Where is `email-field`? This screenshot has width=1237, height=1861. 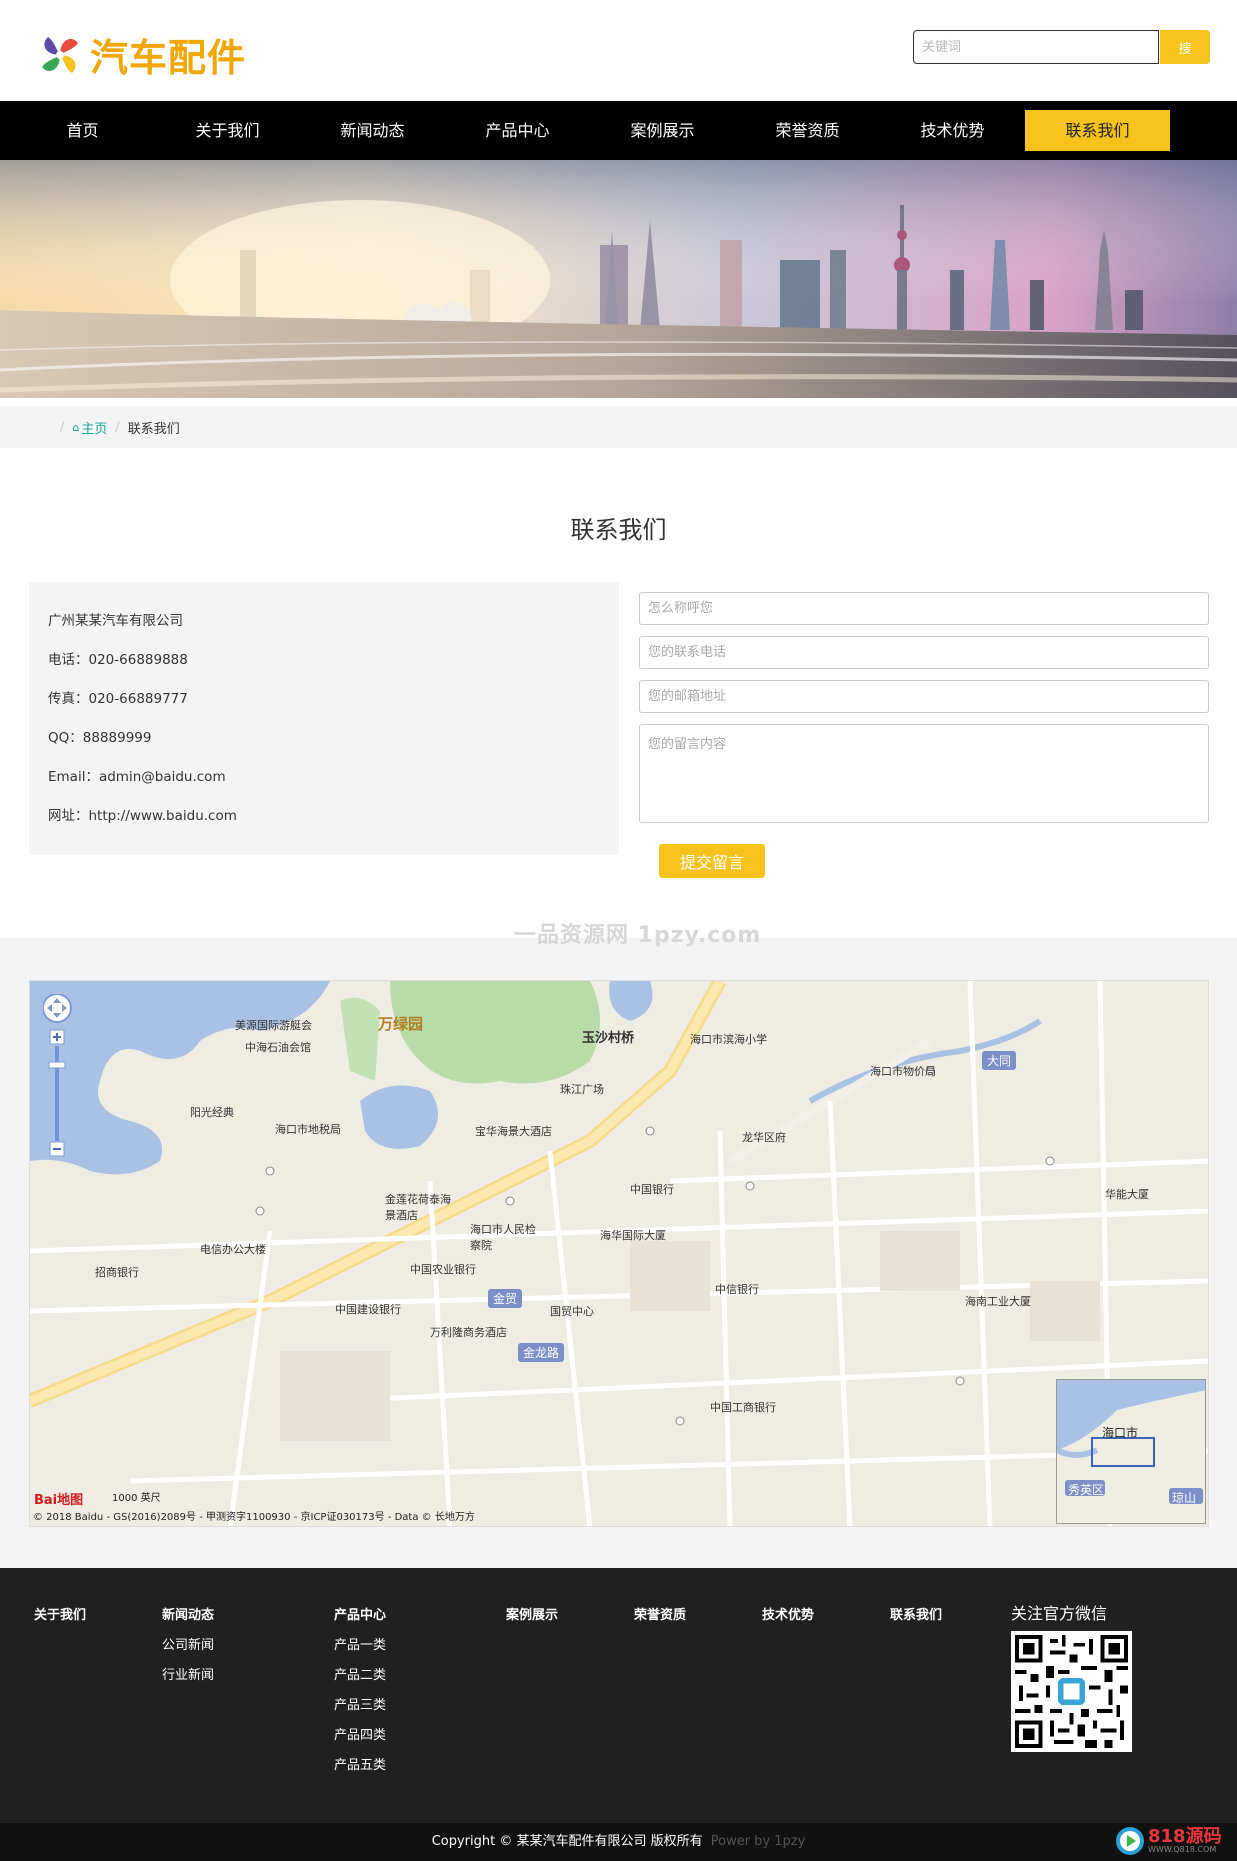 email-field is located at coordinates (924, 696).